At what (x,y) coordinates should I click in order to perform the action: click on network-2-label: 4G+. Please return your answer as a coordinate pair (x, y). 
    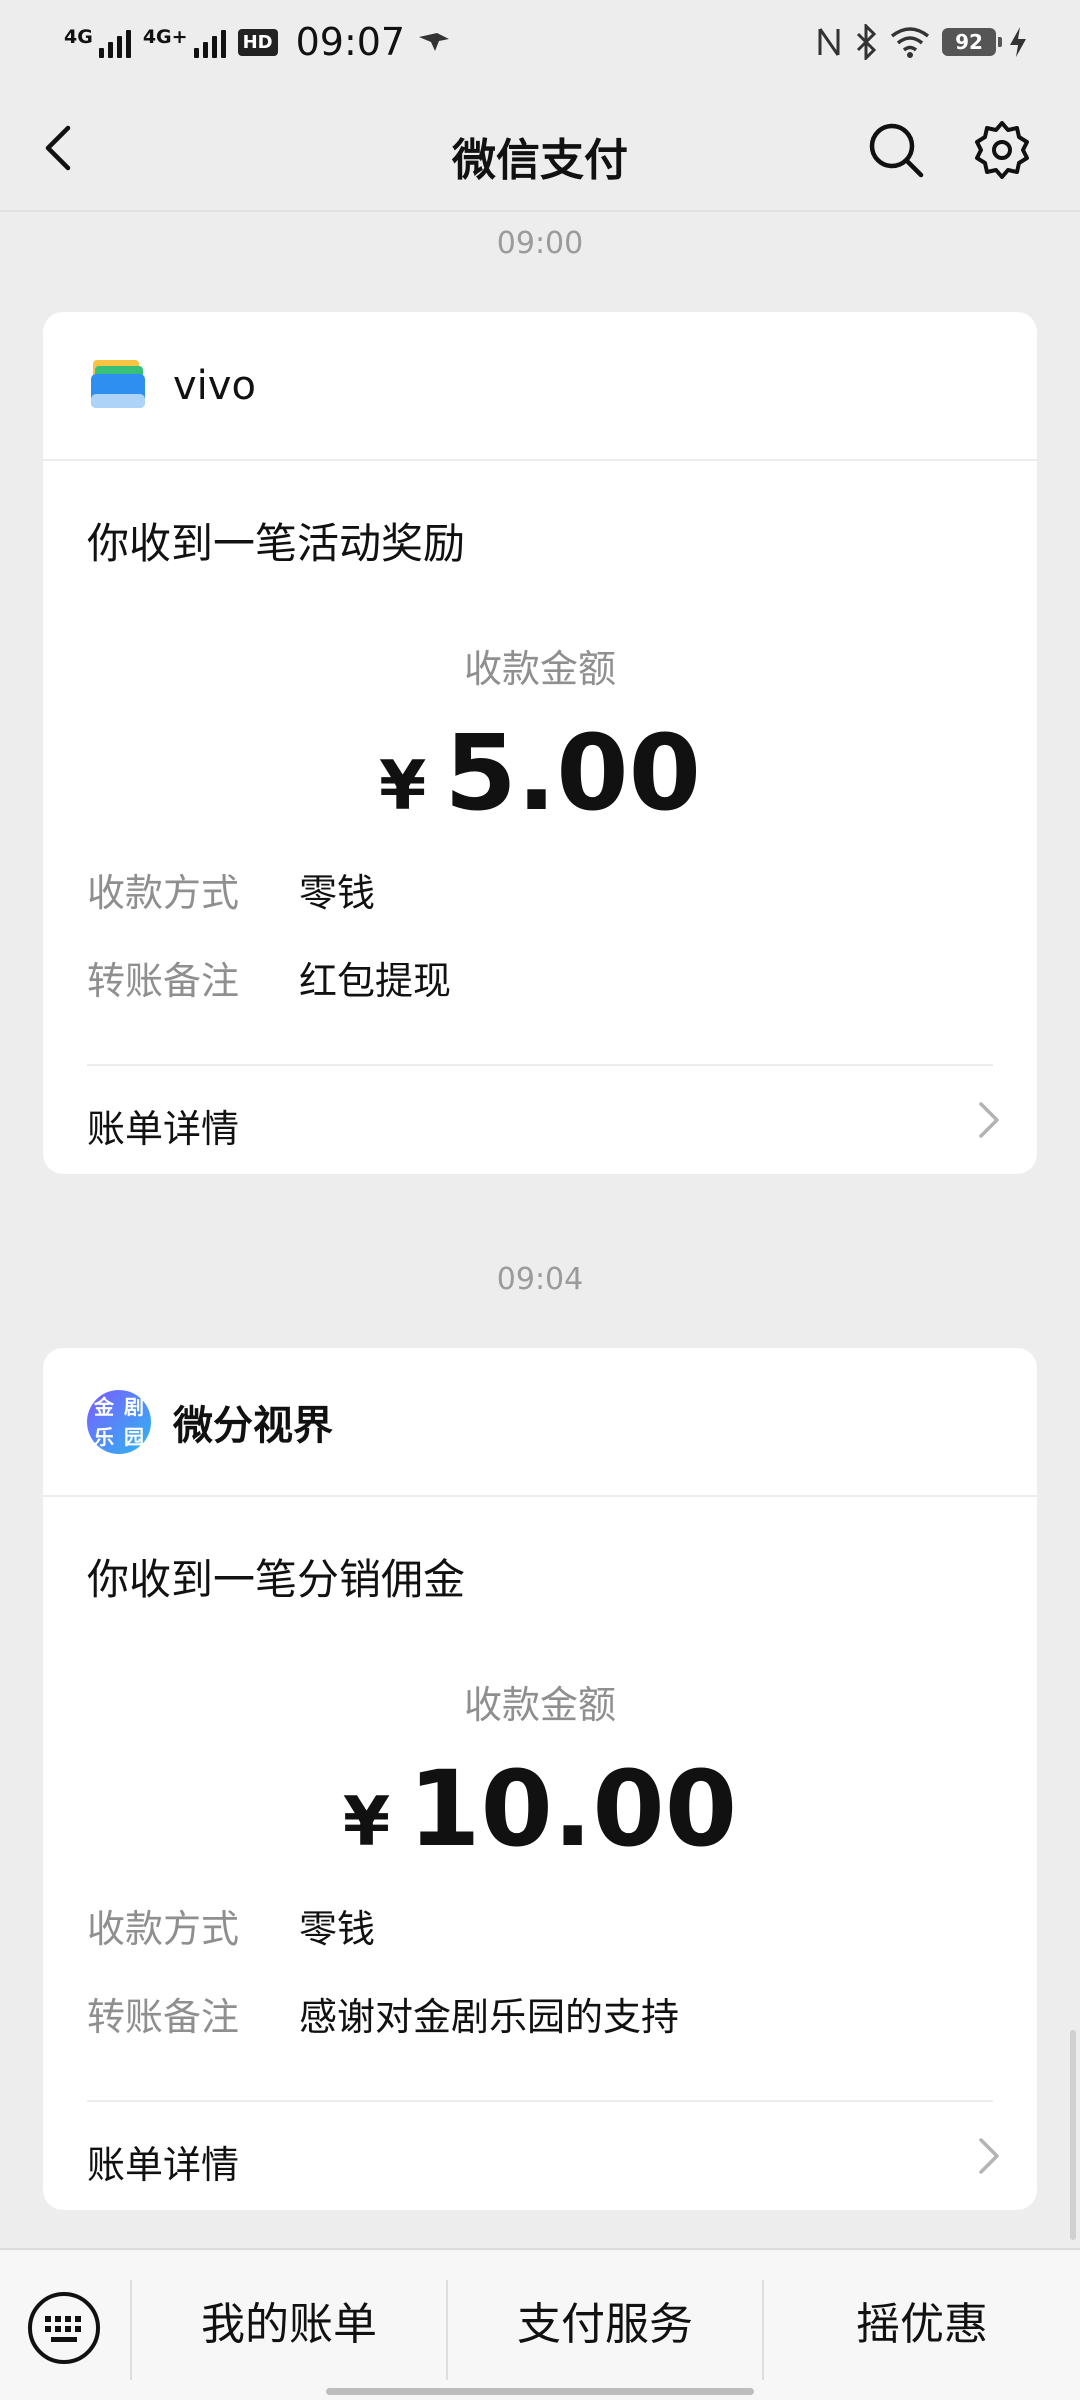
    Looking at the image, I should click on (165, 37).